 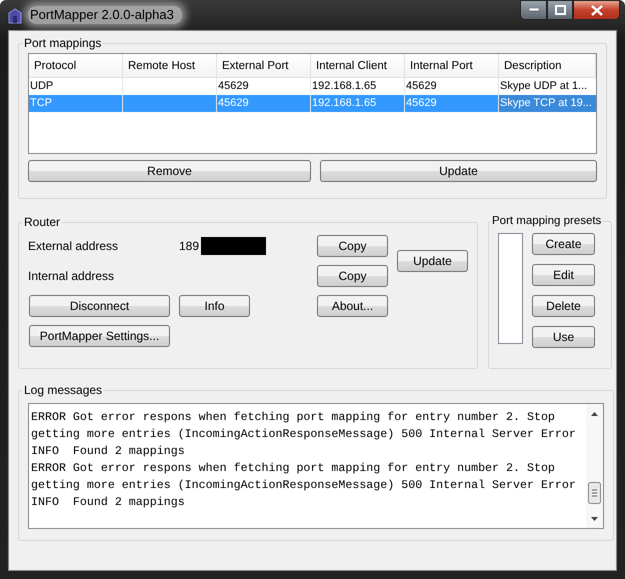 What do you see at coordinates (510, 288) in the screenshot?
I see `presets-list` at bounding box center [510, 288].